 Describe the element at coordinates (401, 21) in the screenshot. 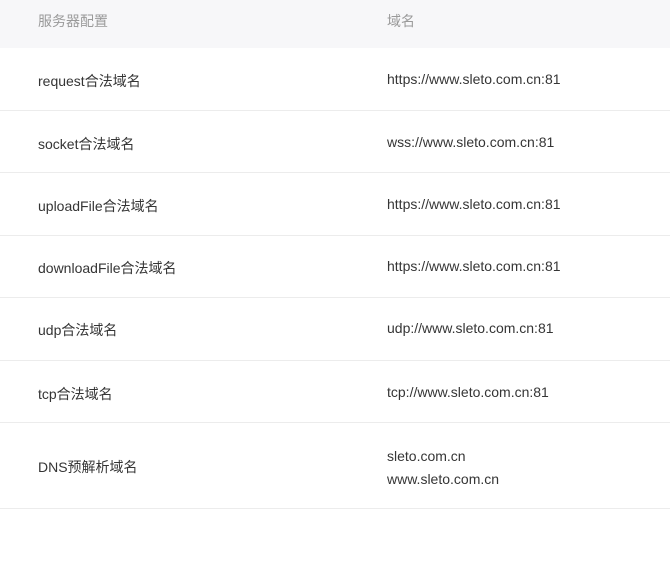

I see `header-domain: 域名` at that location.